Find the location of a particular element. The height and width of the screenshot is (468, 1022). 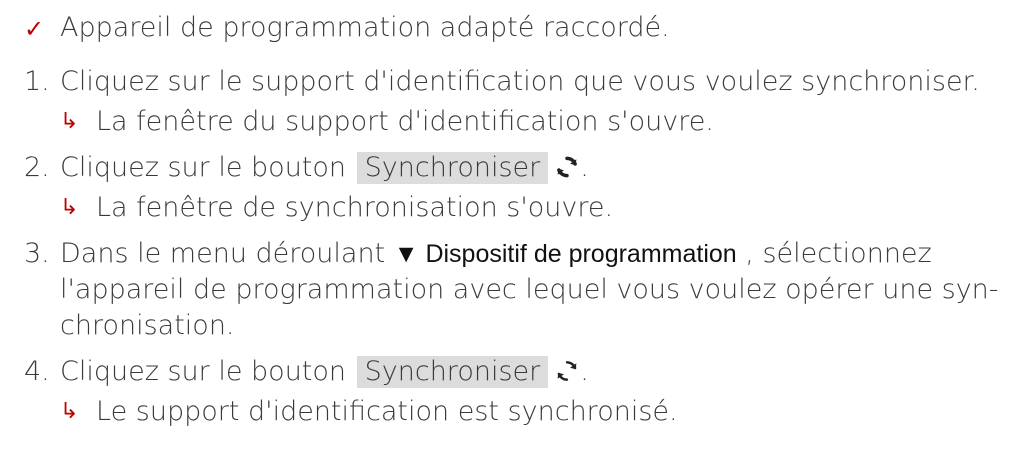

step-text-before: Dans le menu déroulant is located at coordinates (223, 253).